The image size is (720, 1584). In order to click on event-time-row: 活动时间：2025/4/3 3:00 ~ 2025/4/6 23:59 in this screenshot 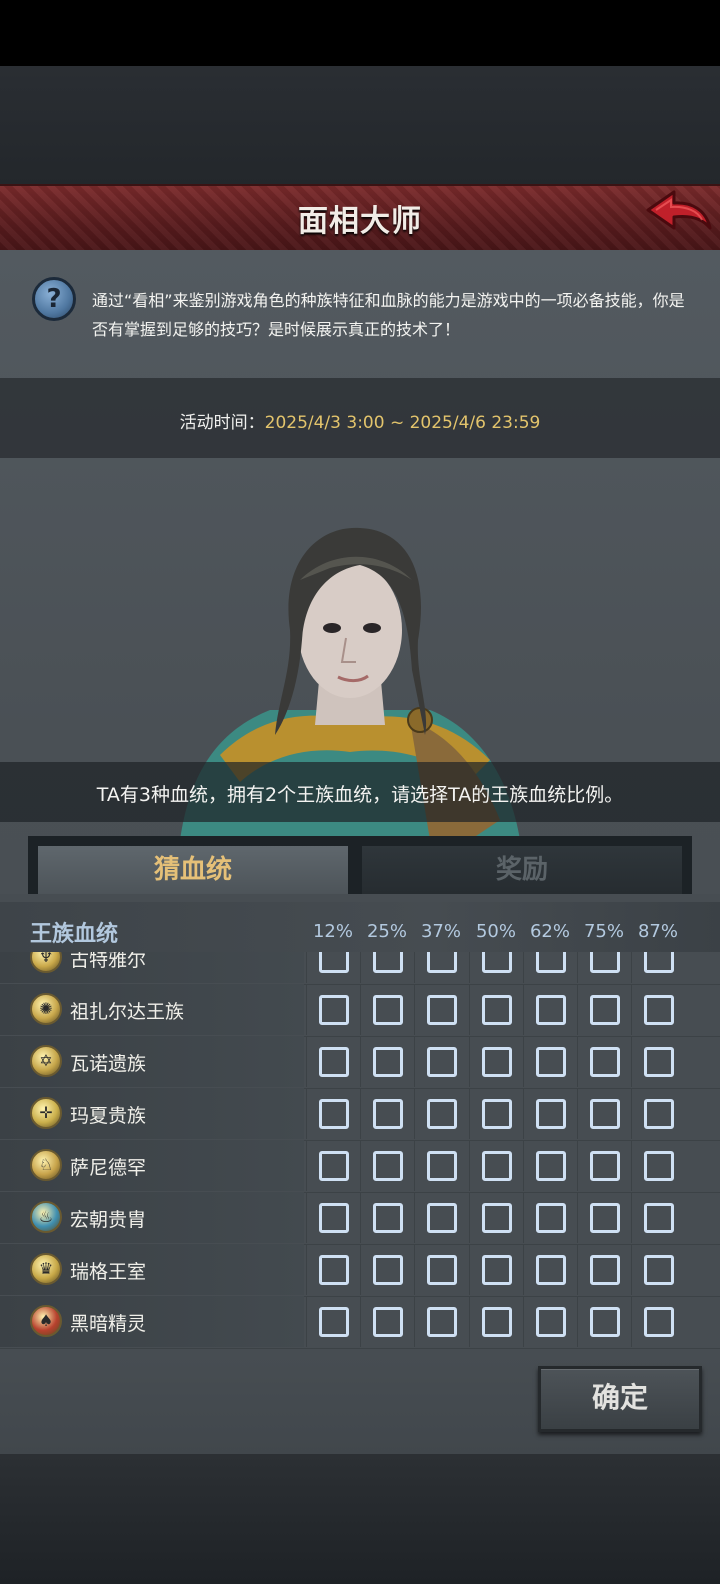, I will do `click(360, 420)`.